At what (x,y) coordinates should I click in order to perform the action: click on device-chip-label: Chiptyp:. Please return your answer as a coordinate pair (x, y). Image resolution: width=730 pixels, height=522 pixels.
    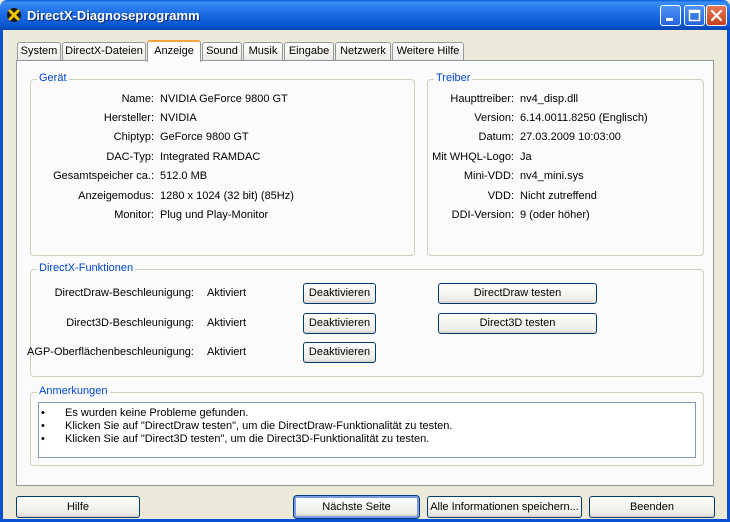
    Looking at the image, I should click on (133, 137).